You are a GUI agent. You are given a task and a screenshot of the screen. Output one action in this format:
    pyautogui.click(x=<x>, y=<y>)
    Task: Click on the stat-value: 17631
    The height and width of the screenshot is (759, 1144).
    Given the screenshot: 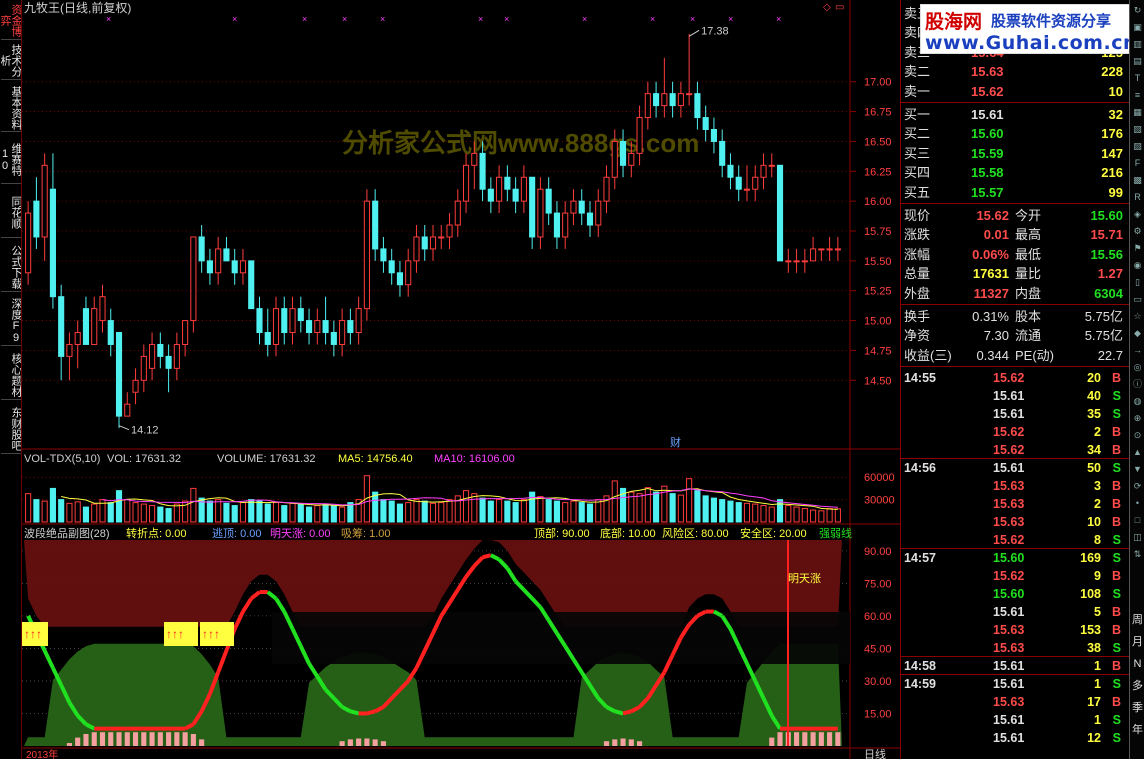 What is the action you would take?
    pyautogui.click(x=990, y=274)
    